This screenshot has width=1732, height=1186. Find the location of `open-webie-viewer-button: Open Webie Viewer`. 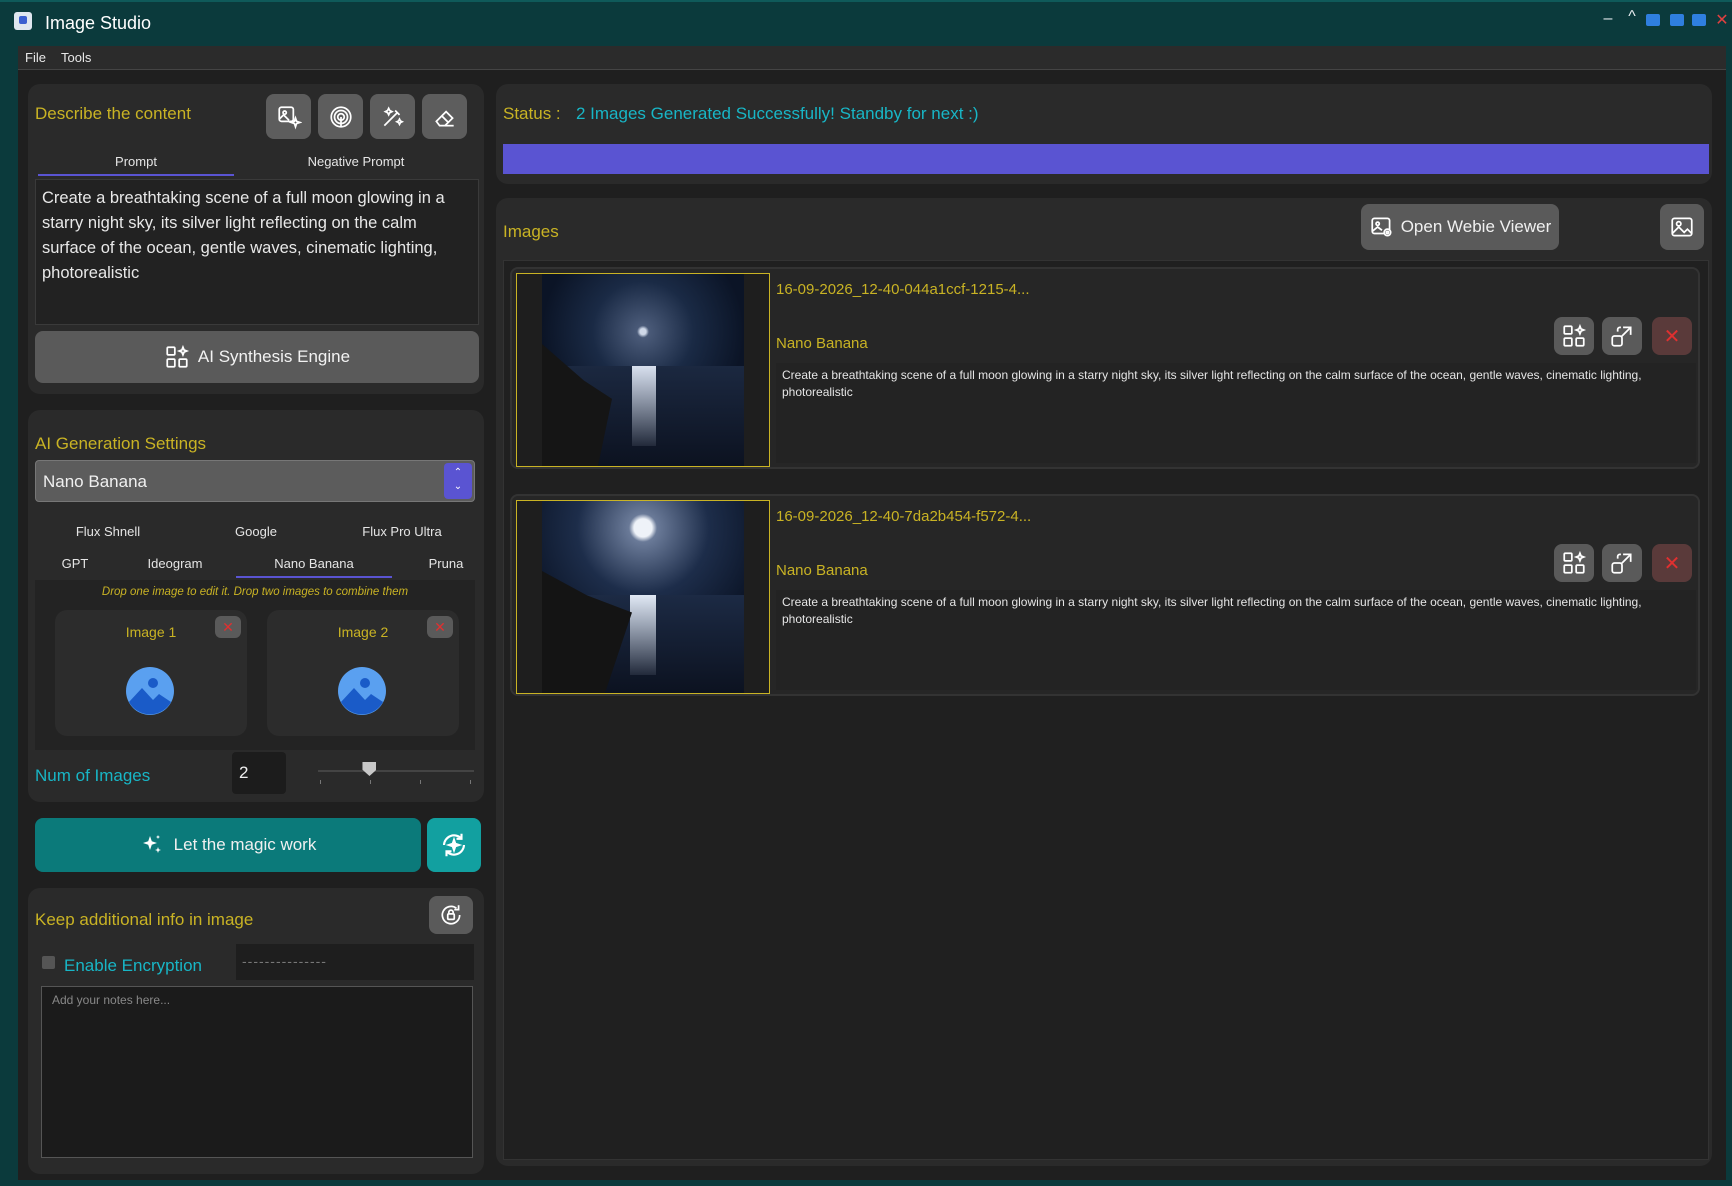

open-webie-viewer-button: Open Webie Viewer is located at coordinates (1460, 227).